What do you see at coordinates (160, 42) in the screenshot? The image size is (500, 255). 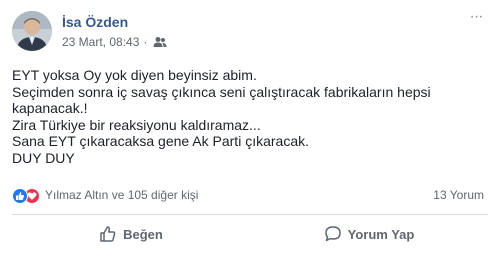 I see `friends-icon` at bounding box center [160, 42].